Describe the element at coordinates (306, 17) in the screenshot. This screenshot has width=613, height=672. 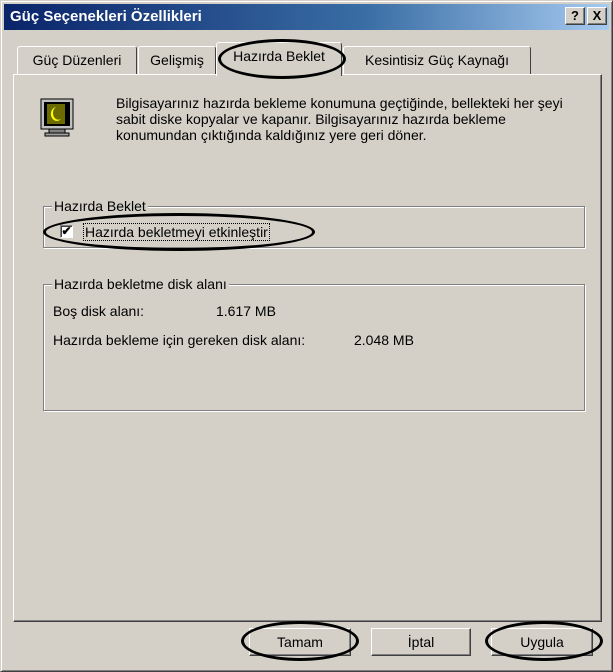
I see `title-bar: Güç Seçenekleri Özellikleri` at that location.